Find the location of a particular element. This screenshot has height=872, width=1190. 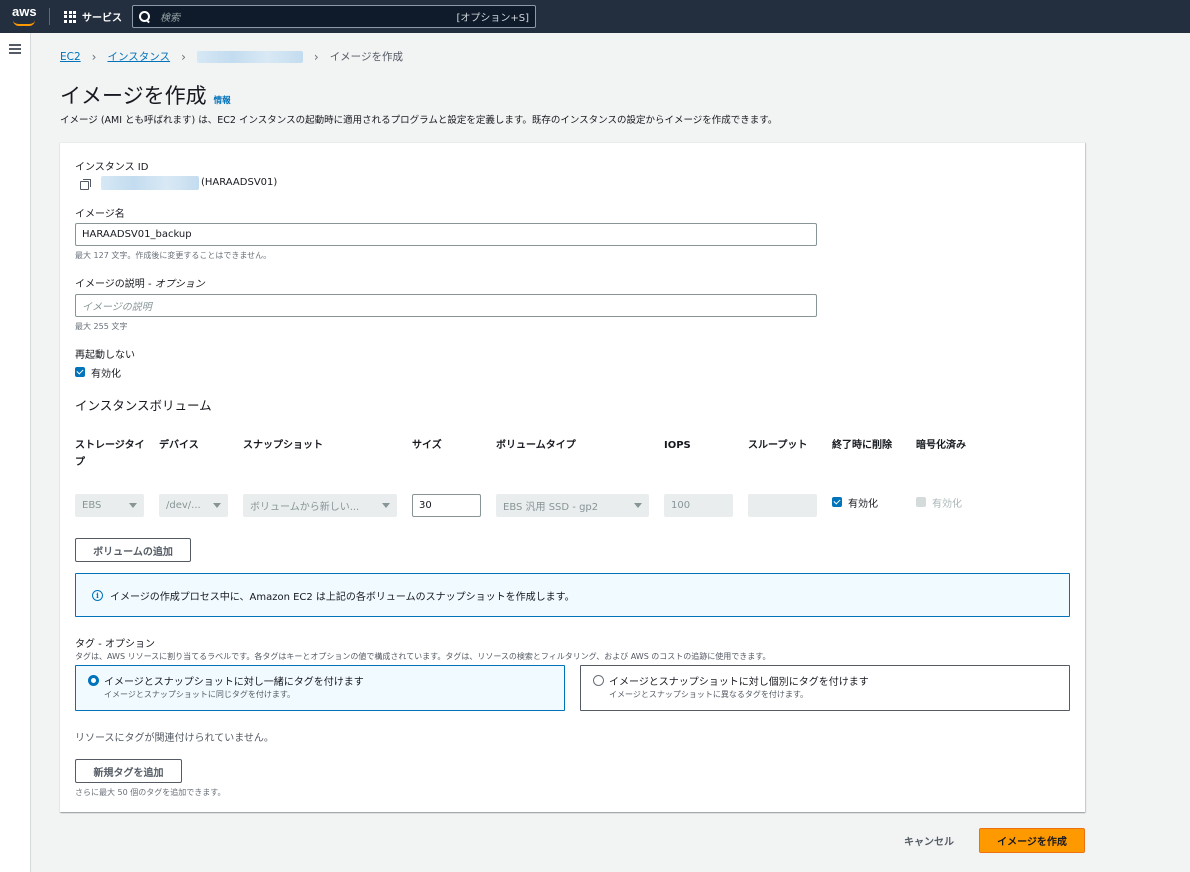

column-header-throughput: スループット is located at coordinates (778, 445).